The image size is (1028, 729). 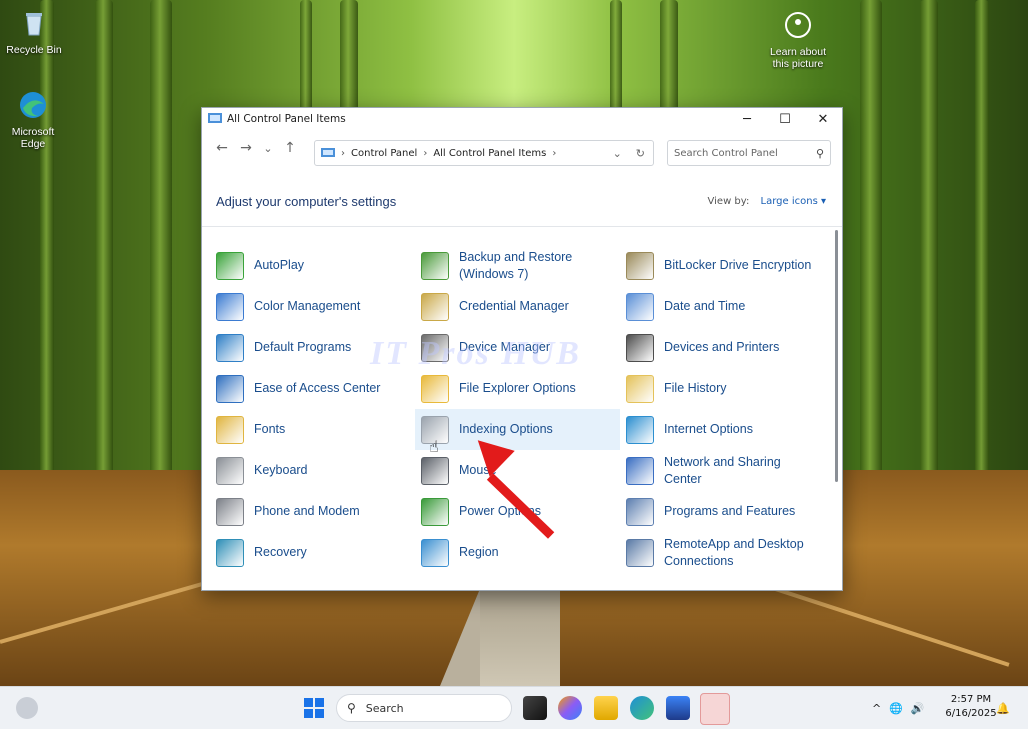 What do you see at coordinates (747, 119) in the screenshot?
I see `minimize-button: ─` at bounding box center [747, 119].